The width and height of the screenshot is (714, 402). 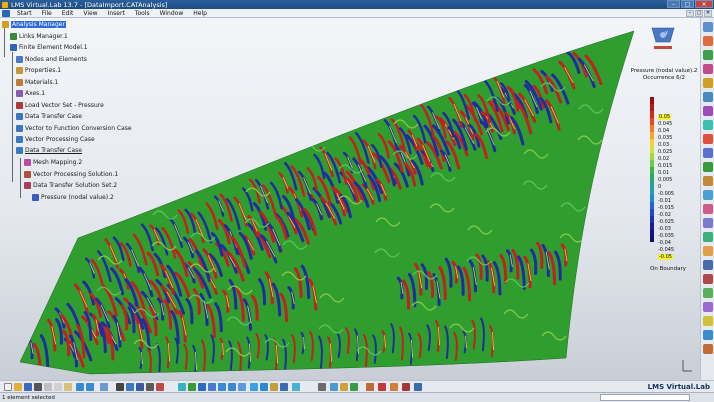 I want to click on minimize-button: –, so click(x=673, y=4).